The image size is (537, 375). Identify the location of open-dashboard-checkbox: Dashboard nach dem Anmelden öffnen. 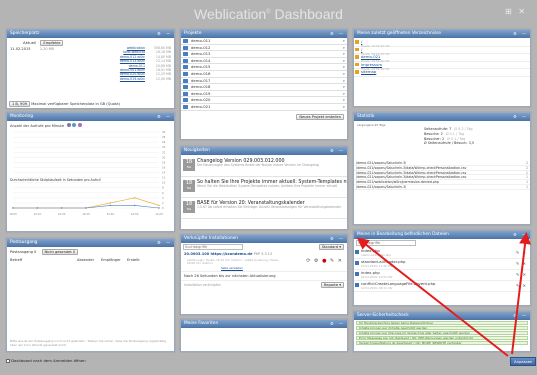
(46, 360).